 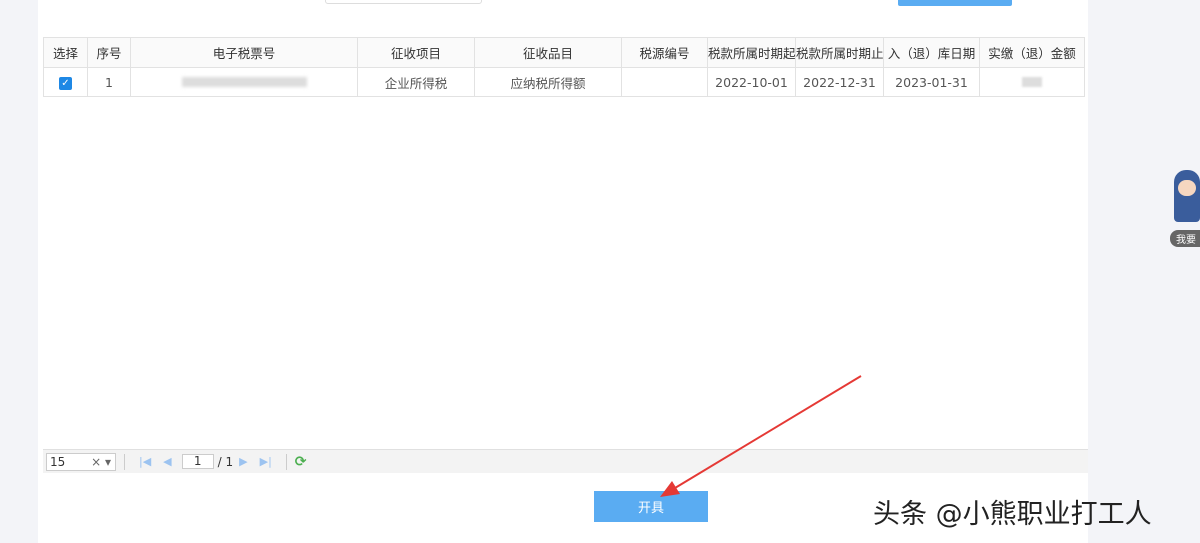 What do you see at coordinates (1012, 514) in the screenshot?
I see `watermark: 头条 @小熊职业打工人` at bounding box center [1012, 514].